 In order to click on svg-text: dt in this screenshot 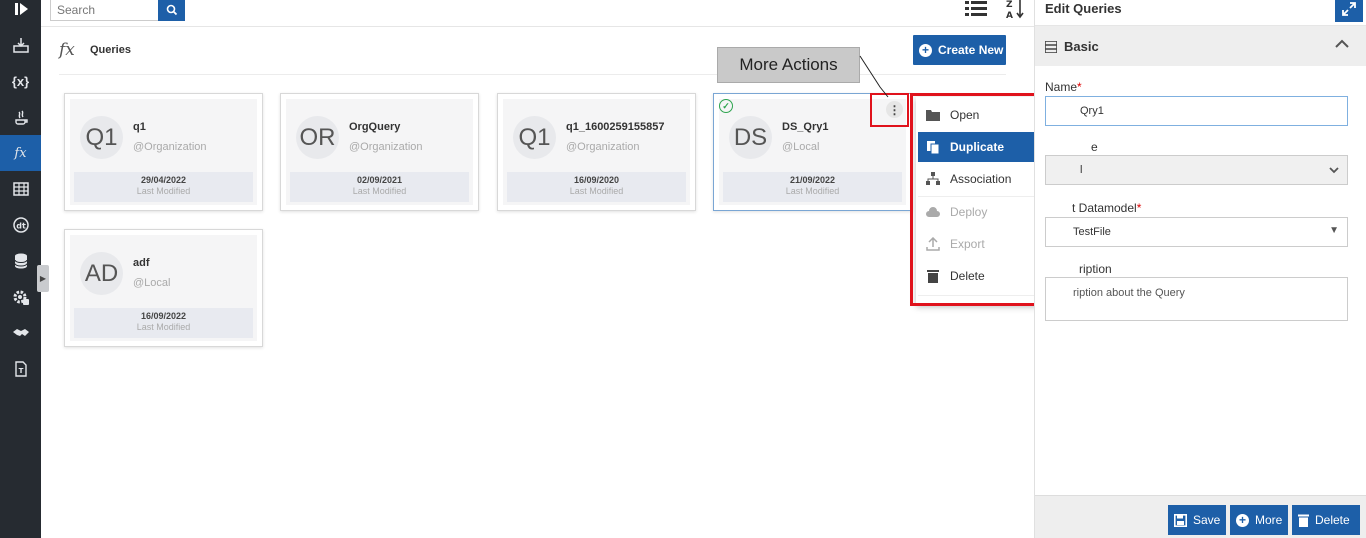, I will do `click(21, 226)`.